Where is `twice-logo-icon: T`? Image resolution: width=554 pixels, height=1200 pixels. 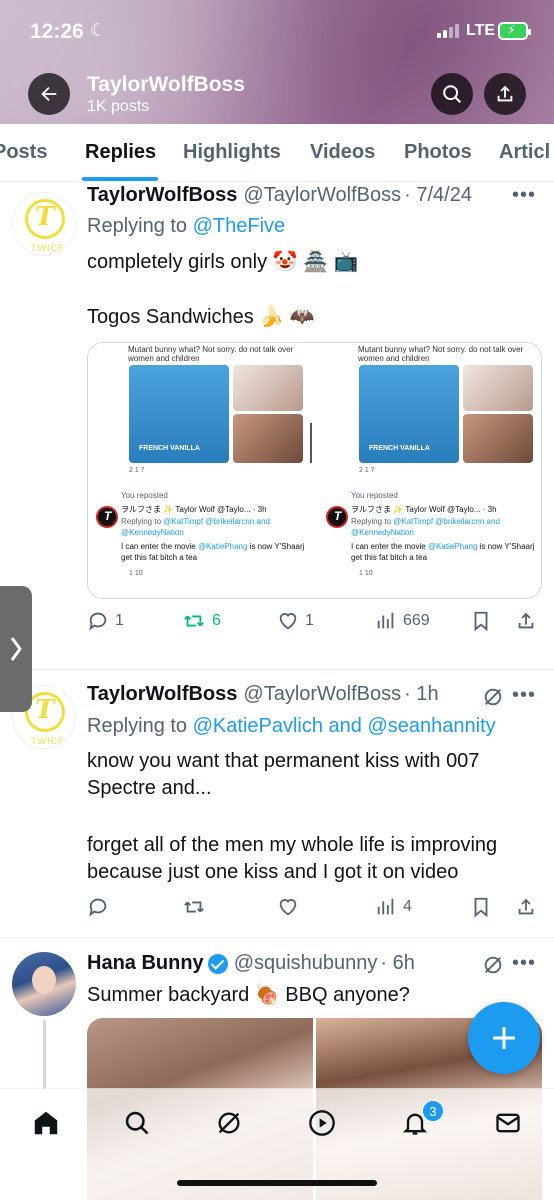
twice-logo-icon: T is located at coordinates (45, 219).